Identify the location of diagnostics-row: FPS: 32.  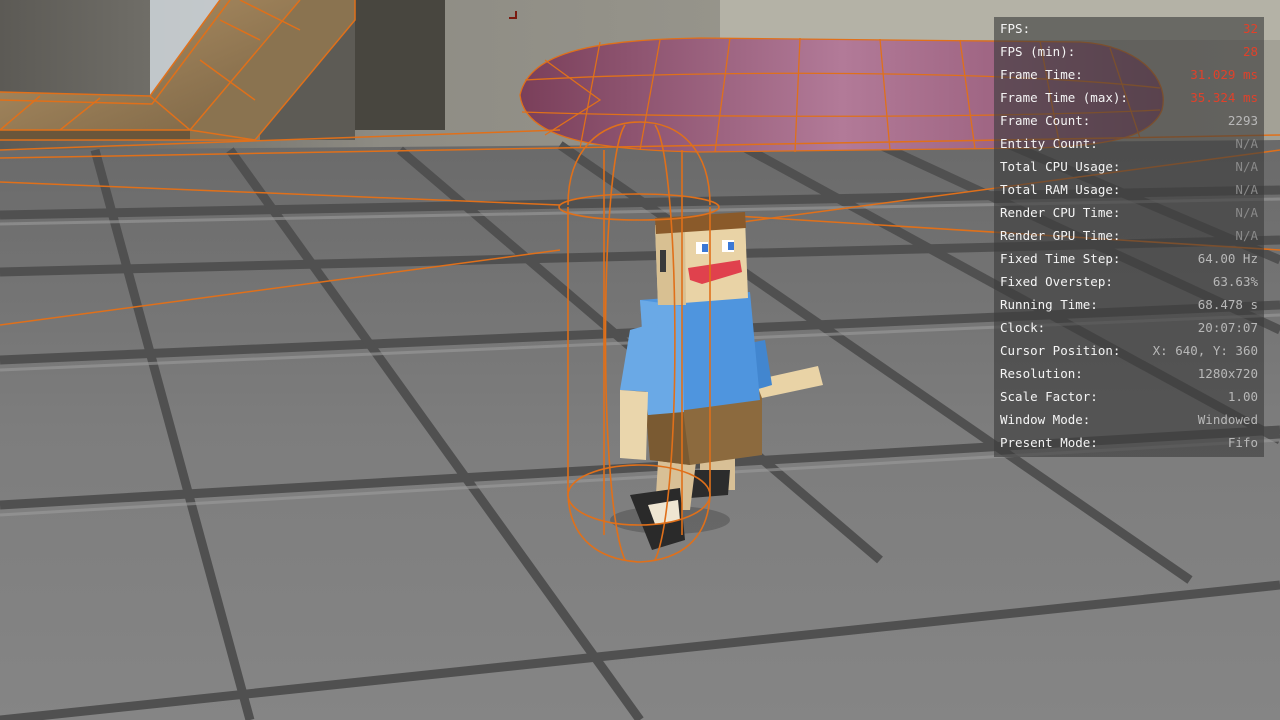
(1129, 28).